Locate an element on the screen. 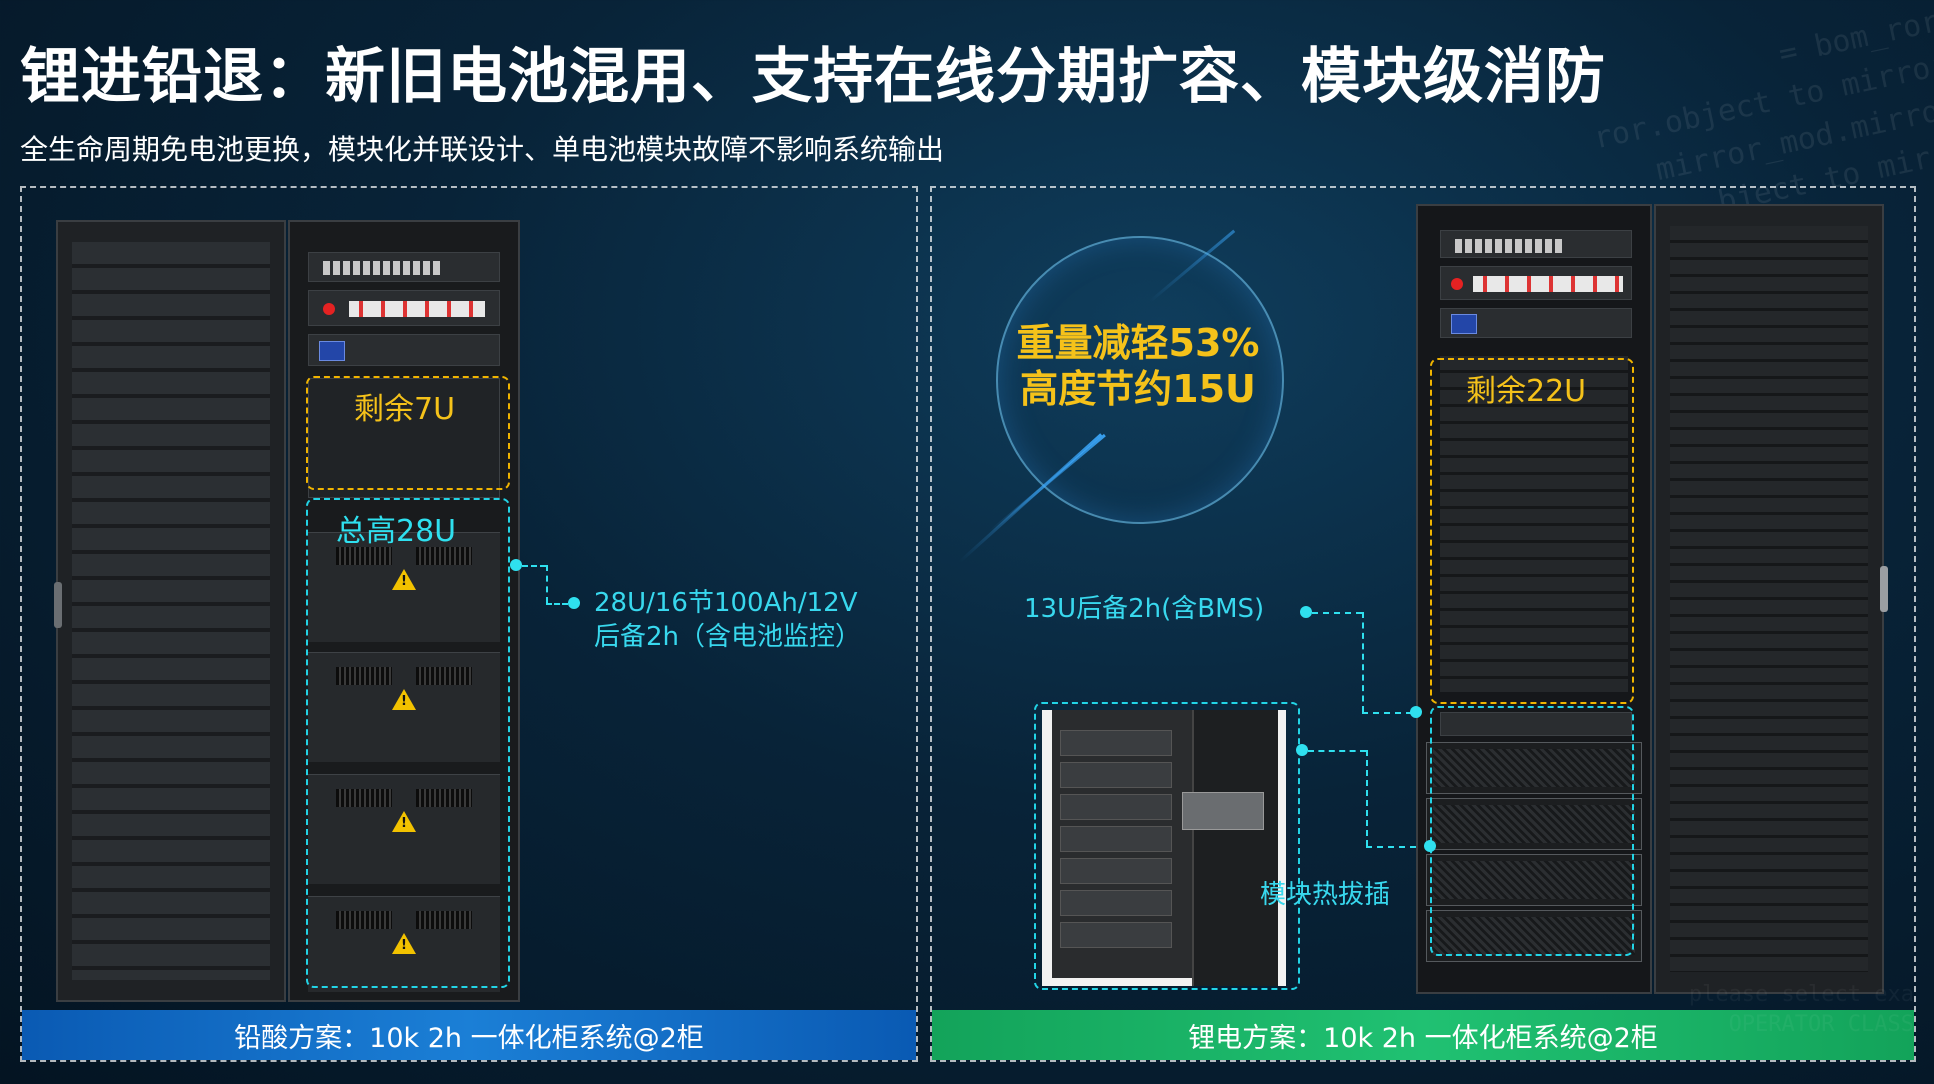  lithium-remaining-label: 剩余22U is located at coordinates (1526, 391).